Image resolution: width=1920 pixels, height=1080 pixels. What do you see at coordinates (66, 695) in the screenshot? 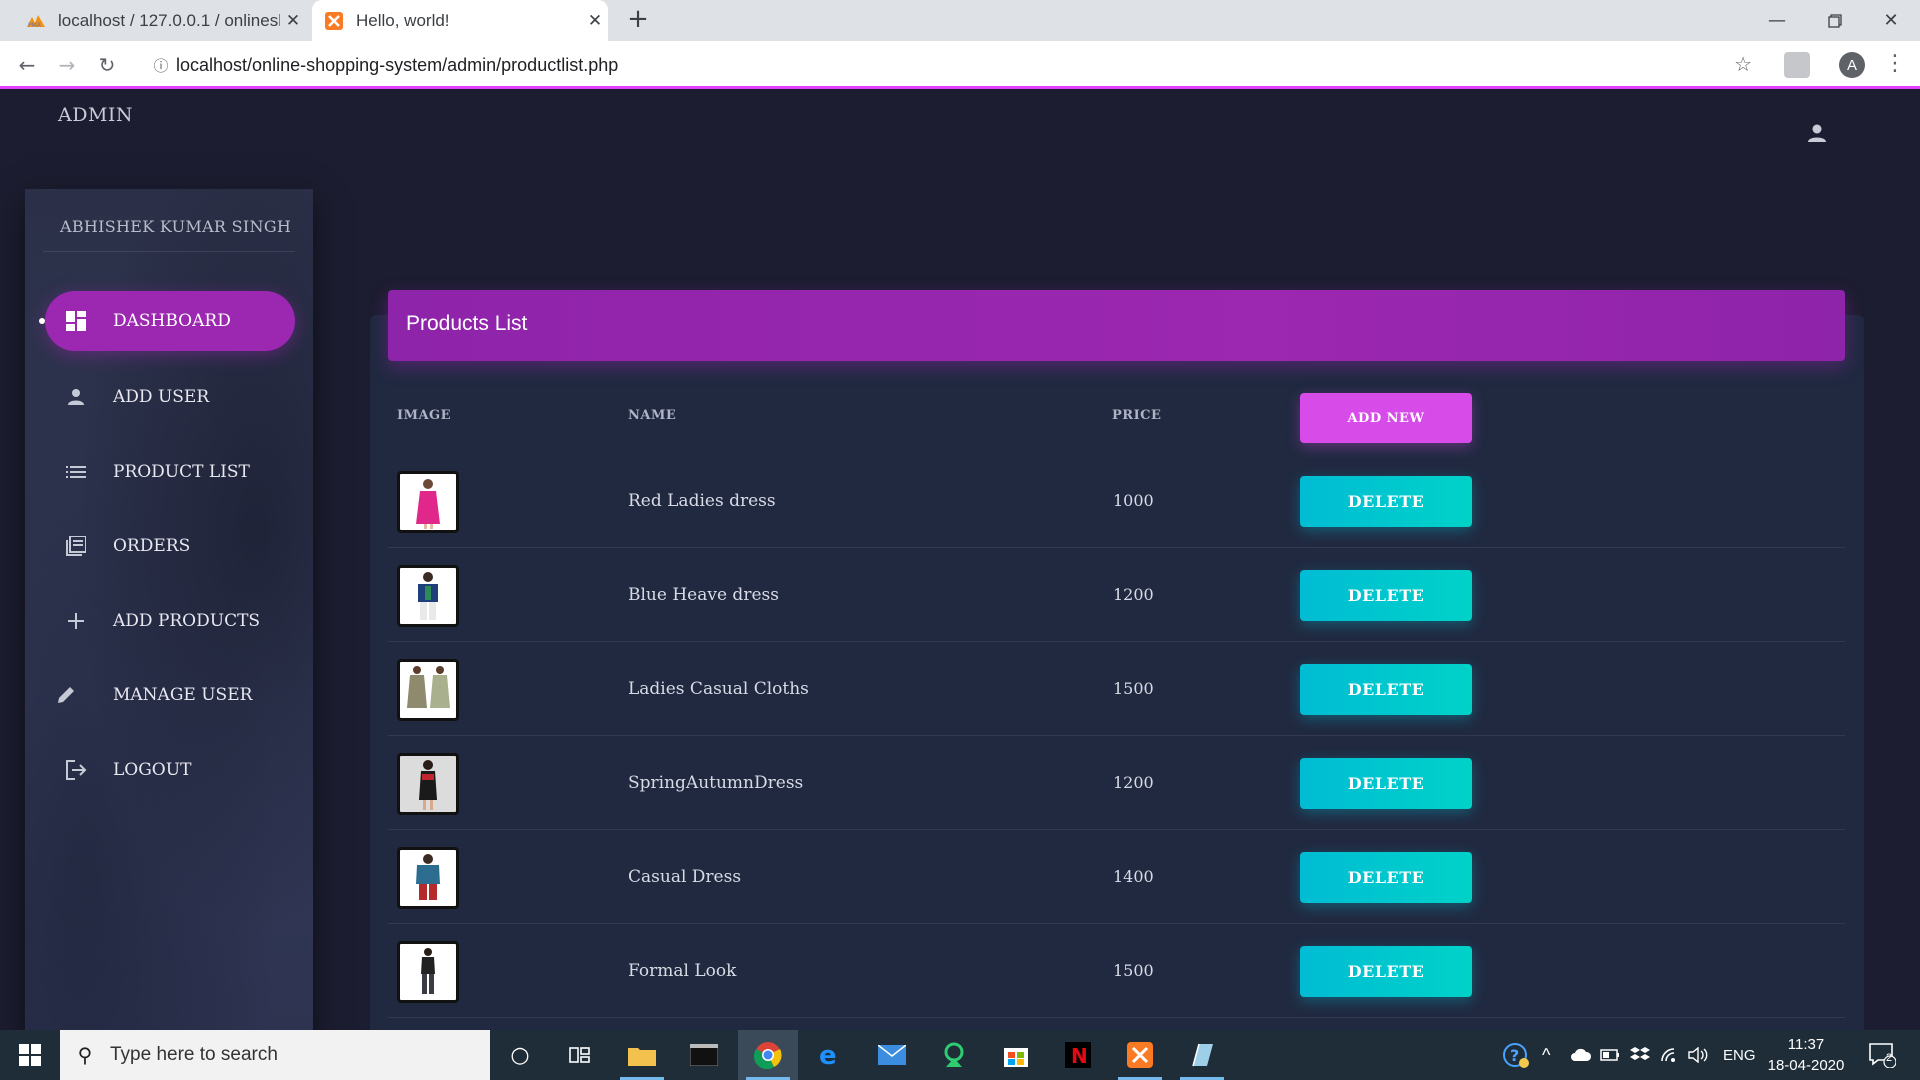
I see `pencil-icon` at bounding box center [66, 695].